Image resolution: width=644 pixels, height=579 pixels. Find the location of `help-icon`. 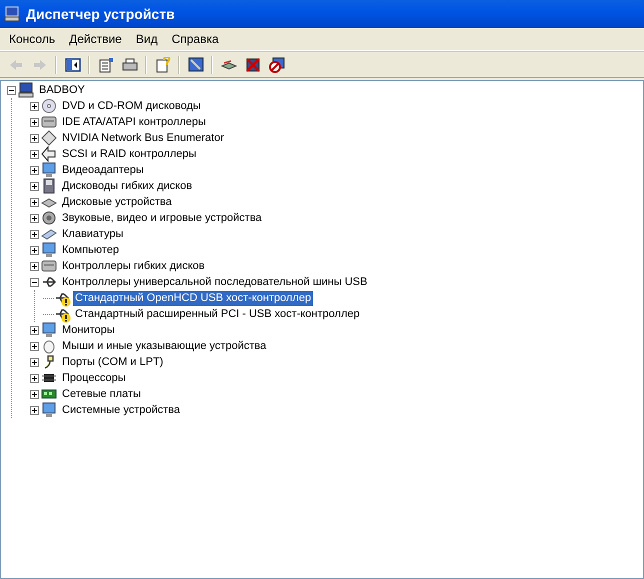

help-icon is located at coordinates (162, 64).